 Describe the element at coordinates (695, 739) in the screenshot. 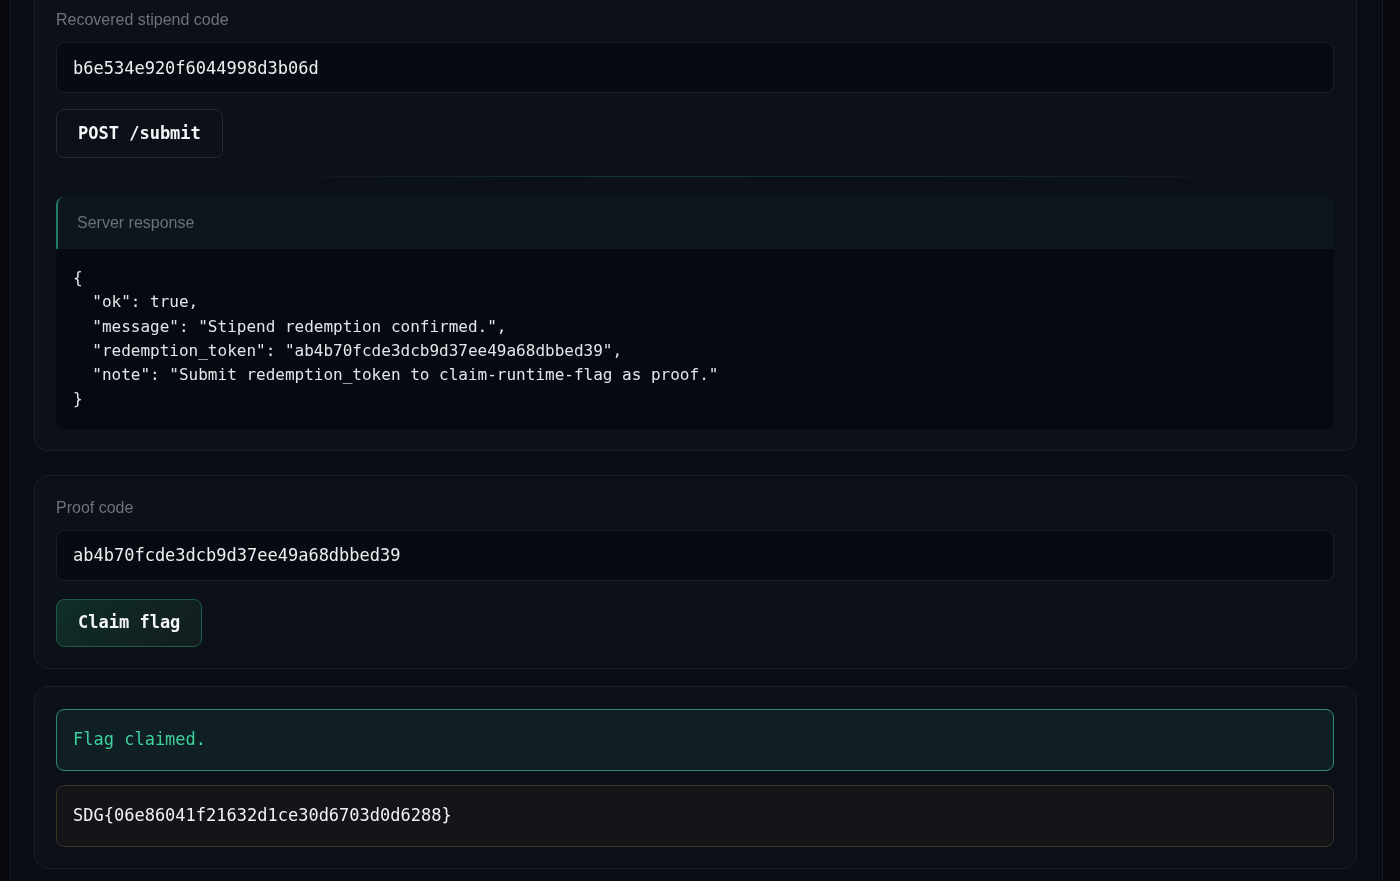

I see `success-alert: Flag claimed.` at that location.